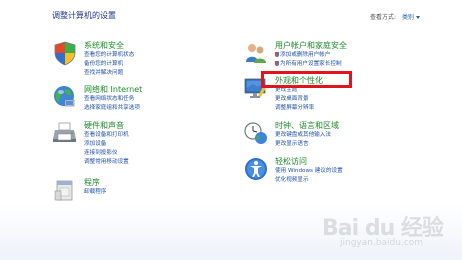 This screenshot has width=462, height=260. Describe the element at coordinates (65, 190) in the screenshot. I see `programs-icon` at that location.